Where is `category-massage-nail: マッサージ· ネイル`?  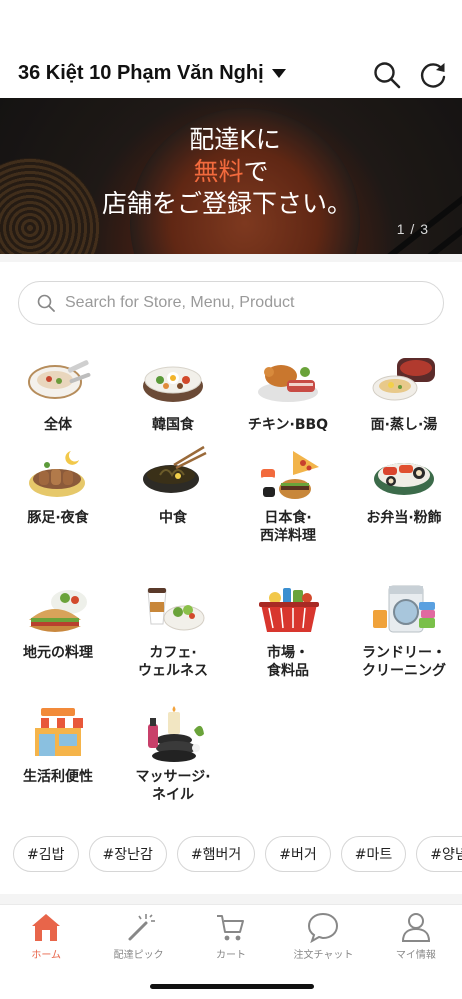 category-massage-nail: マッサージ· ネイル is located at coordinates (173, 754).